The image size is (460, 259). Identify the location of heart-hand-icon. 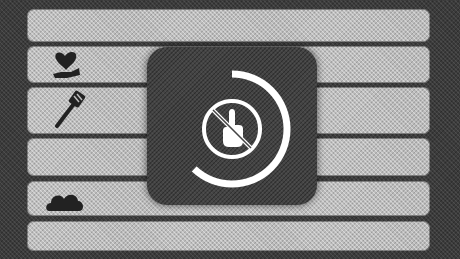
(66, 65).